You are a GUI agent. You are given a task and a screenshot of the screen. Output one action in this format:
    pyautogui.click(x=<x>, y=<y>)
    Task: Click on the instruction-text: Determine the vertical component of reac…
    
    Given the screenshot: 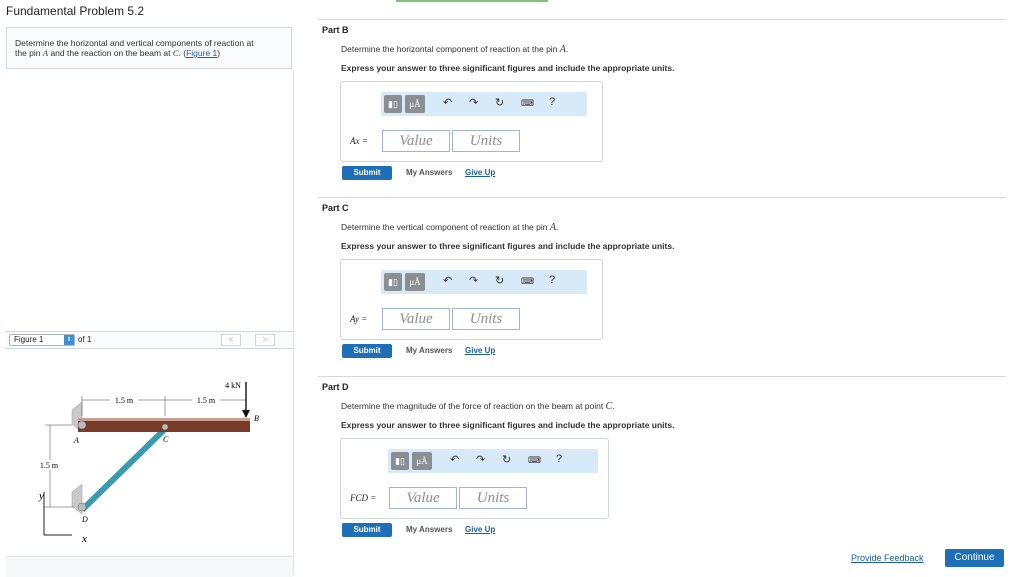 What is the action you would take?
    pyautogui.click(x=445, y=227)
    